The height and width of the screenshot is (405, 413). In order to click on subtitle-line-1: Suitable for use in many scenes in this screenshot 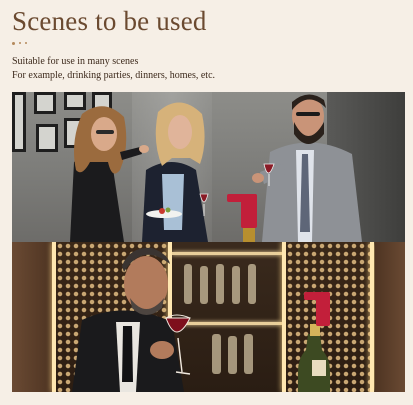, I will do `click(75, 61)`.